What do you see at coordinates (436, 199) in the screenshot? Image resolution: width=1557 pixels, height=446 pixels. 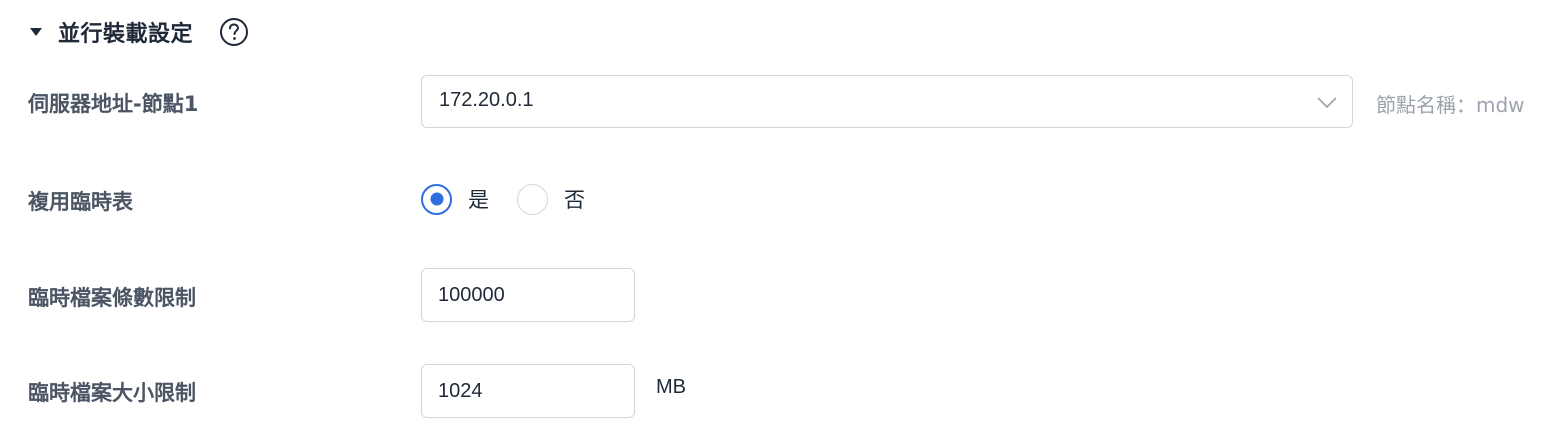 I see `radio-yes-indicator` at bounding box center [436, 199].